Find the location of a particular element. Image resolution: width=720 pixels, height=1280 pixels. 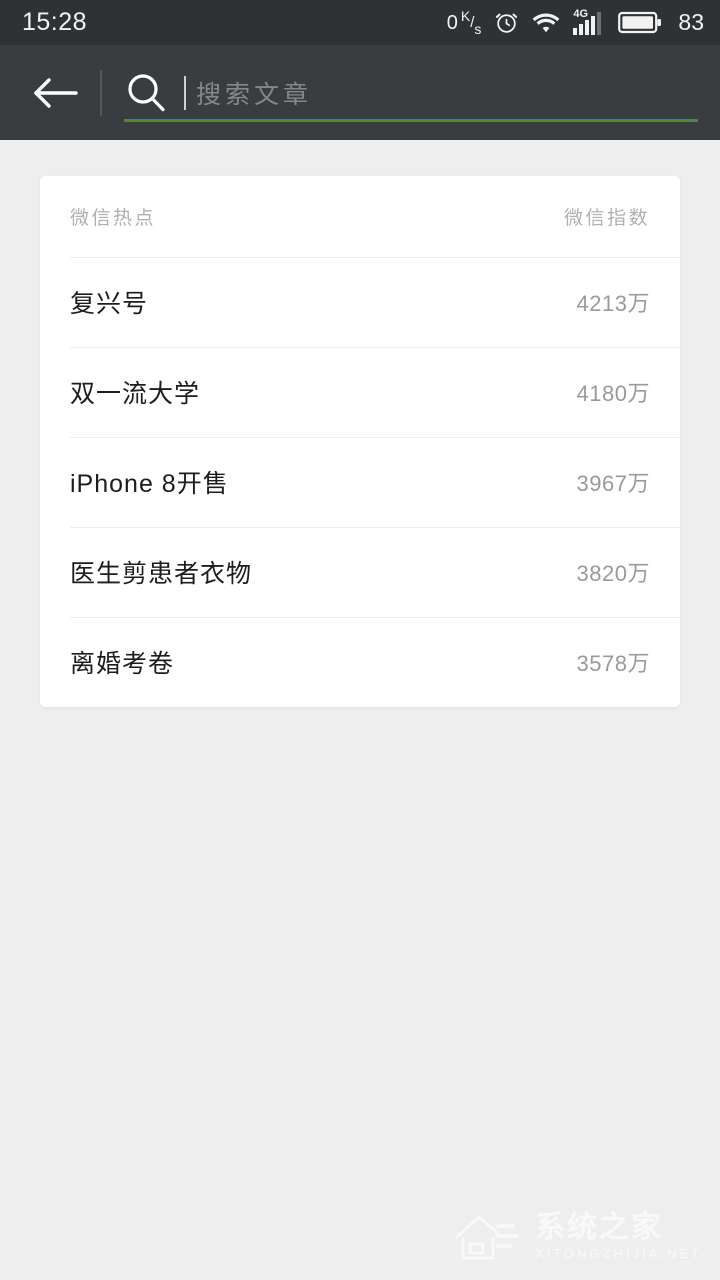

search-input: 搜索文章 is located at coordinates (422, 92).